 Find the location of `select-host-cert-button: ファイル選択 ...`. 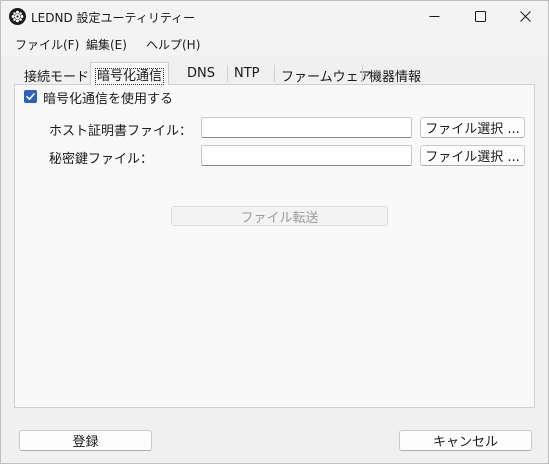

select-host-cert-button: ファイル選択 ... is located at coordinates (472, 127).